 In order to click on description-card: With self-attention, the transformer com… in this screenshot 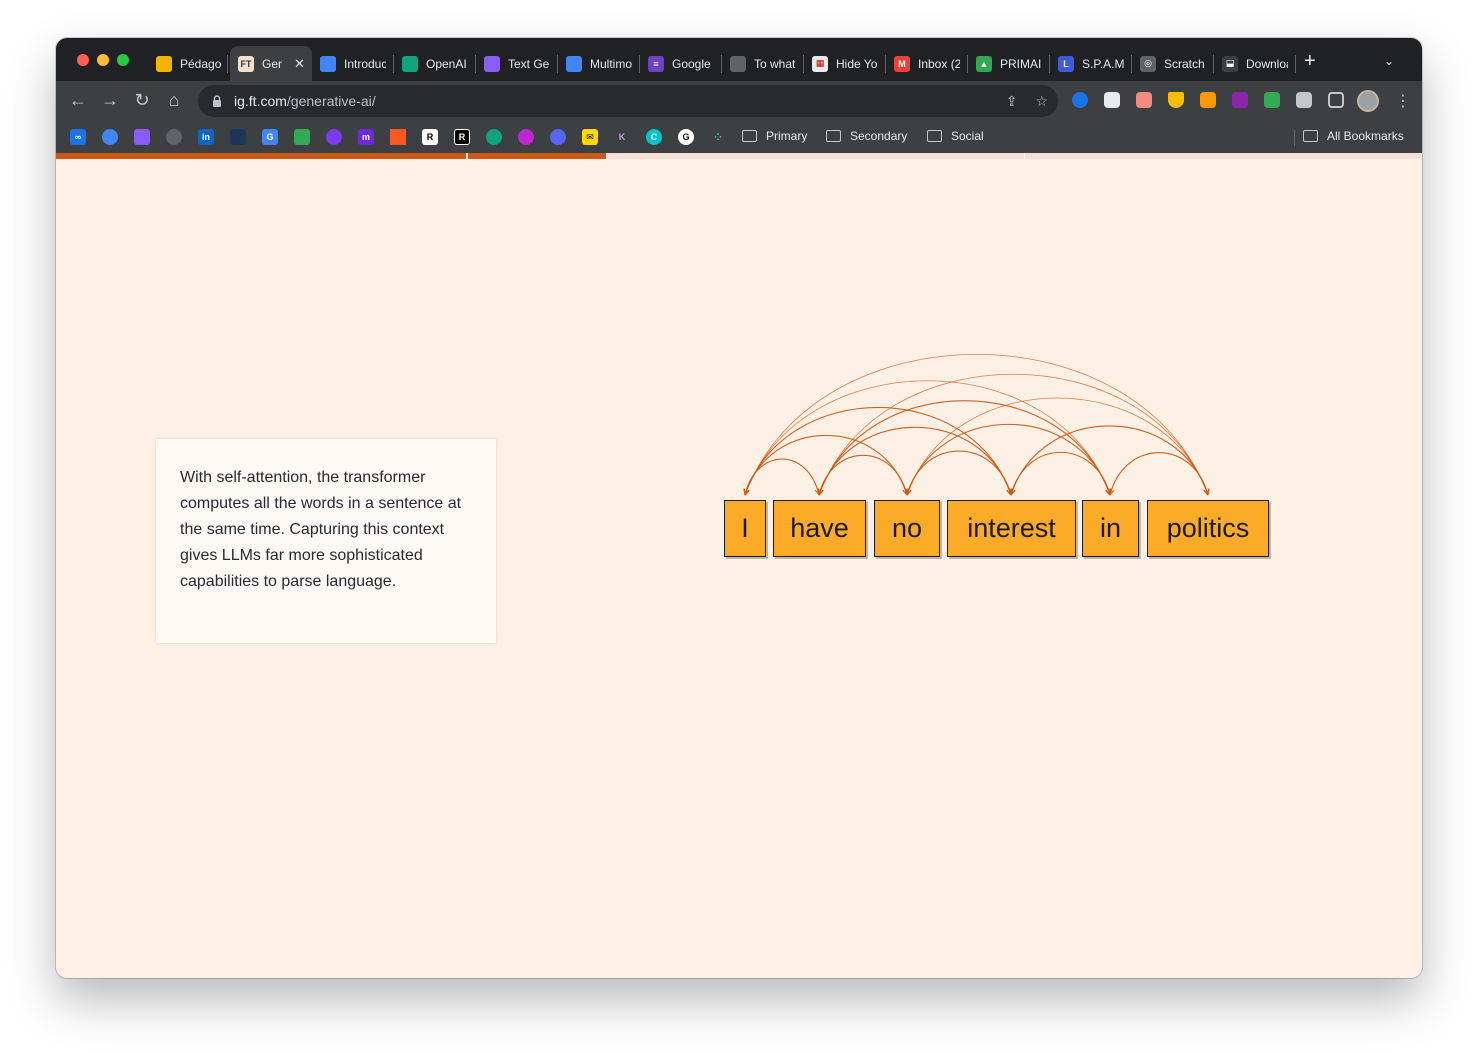, I will do `click(326, 541)`.